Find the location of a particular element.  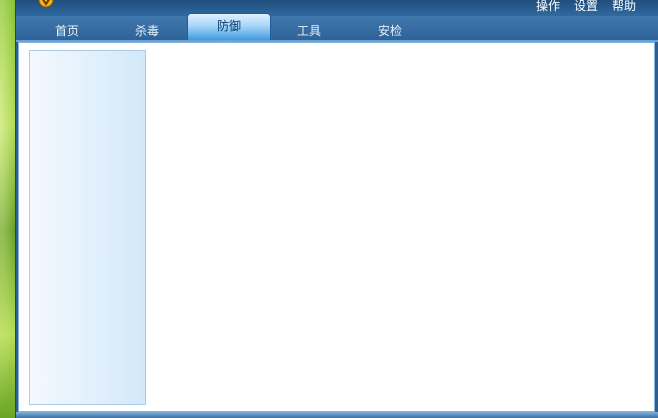

tab-tools: 工具 is located at coordinates (309, 30).